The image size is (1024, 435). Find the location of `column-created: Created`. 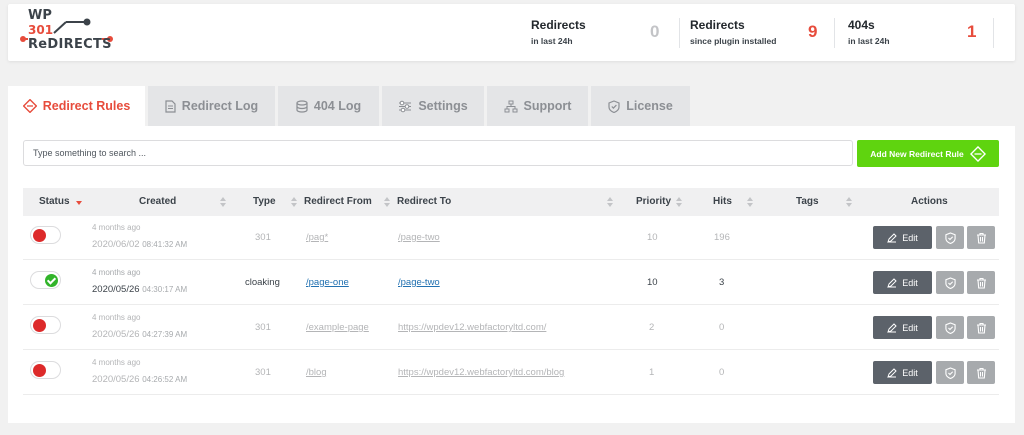

column-created: Created is located at coordinates (157, 202).